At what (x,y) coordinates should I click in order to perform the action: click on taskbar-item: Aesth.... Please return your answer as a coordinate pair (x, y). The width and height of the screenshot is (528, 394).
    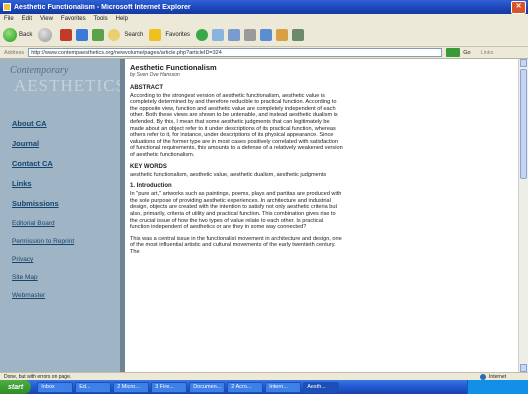
    Looking at the image, I should click on (321, 387).